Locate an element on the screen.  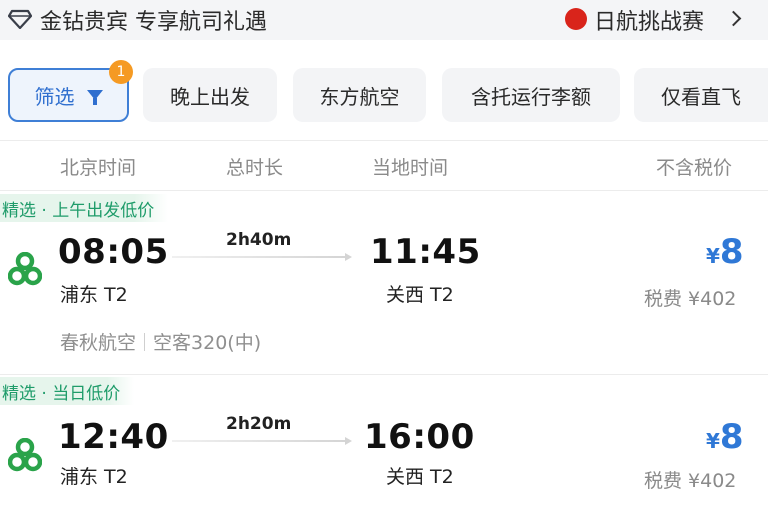
vip-banner: 金钻贵宾 专享航司礼遇 日航挑战赛 is located at coordinates (384, 20).